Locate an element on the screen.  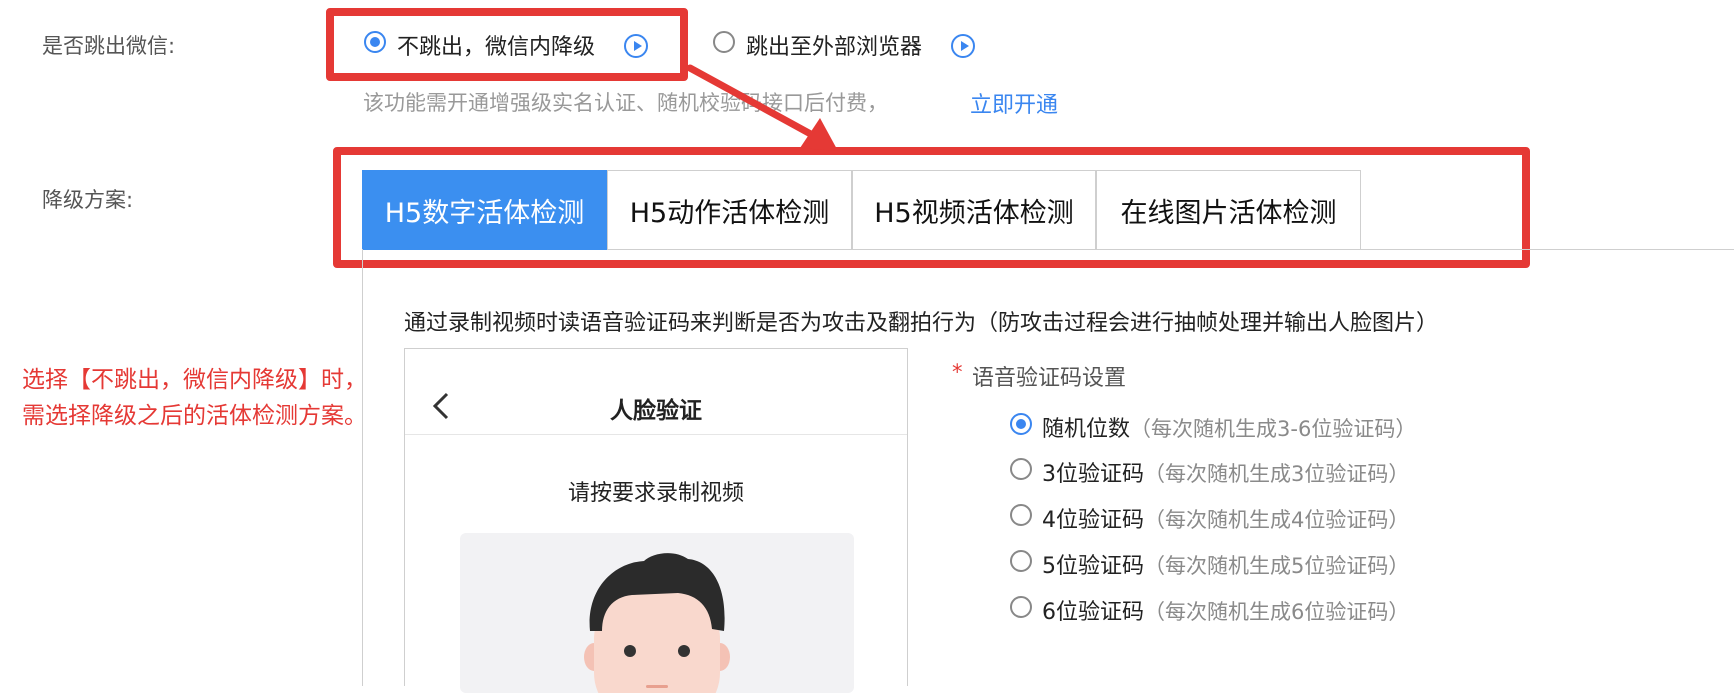
phone-divider is located at coordinates (656, 434).